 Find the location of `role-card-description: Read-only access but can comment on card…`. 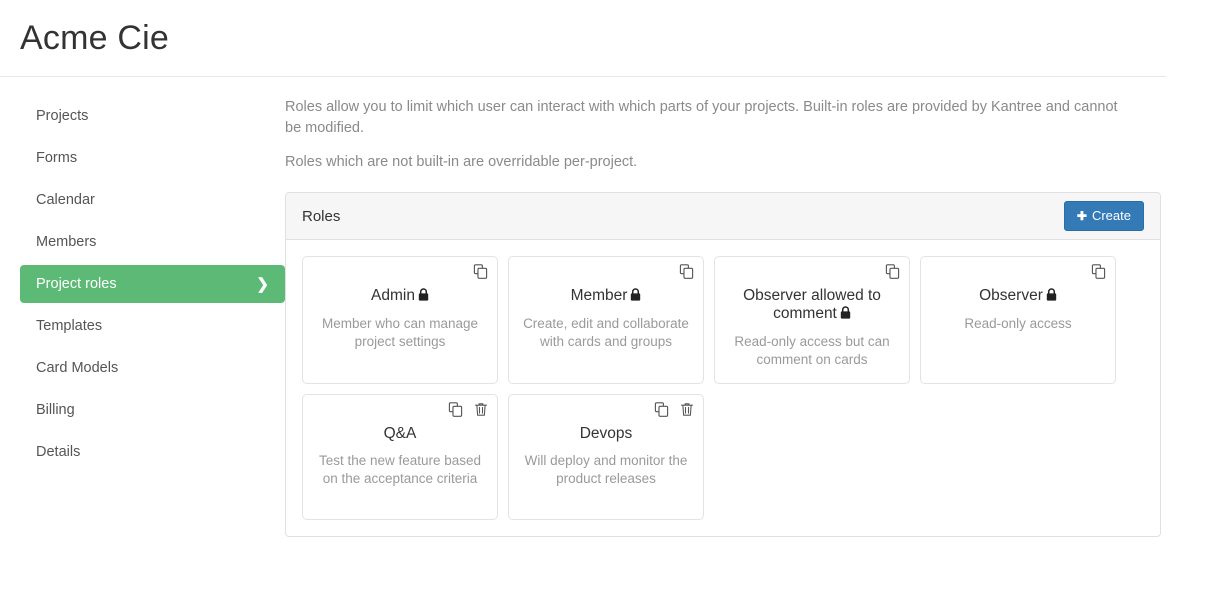

role-card-description: Read-only access but can comment on card… is located at coordinates (812, 350).